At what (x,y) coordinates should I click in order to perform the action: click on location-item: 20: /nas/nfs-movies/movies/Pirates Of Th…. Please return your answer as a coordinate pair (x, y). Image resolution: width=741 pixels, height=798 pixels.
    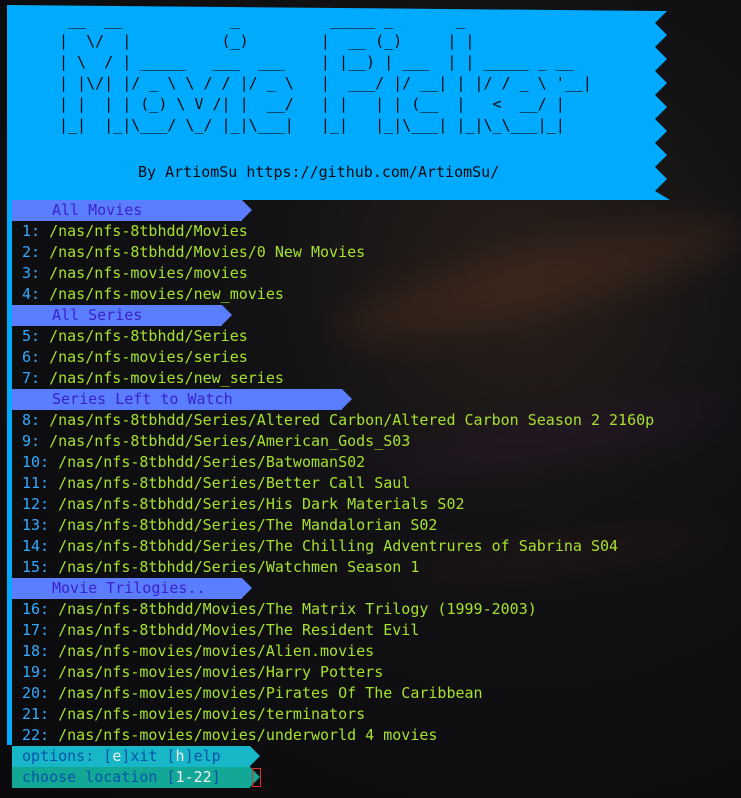
    Looking at the image, I should click on (376, 693).